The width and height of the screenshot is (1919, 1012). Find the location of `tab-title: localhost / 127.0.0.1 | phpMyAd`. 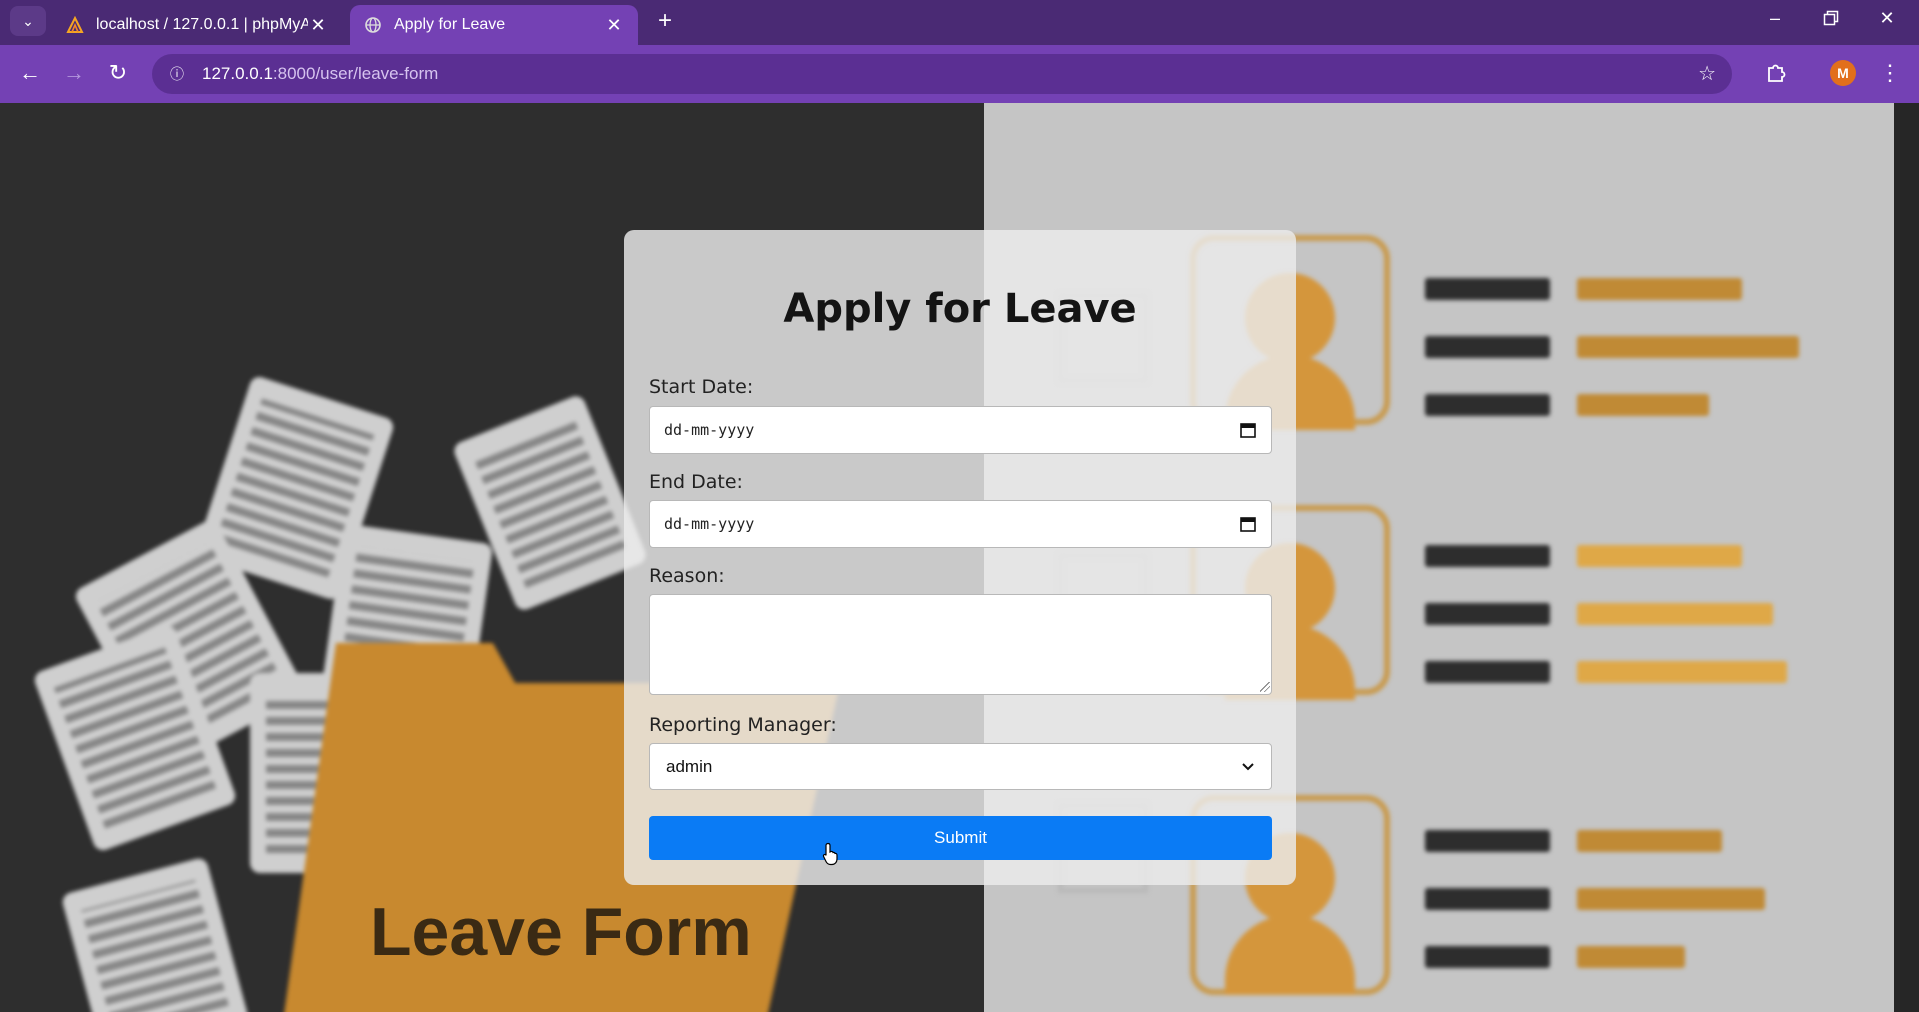

tab-title: localhost / 127.0.0.1 | phpMyAd is located at coordinates (202, 24).